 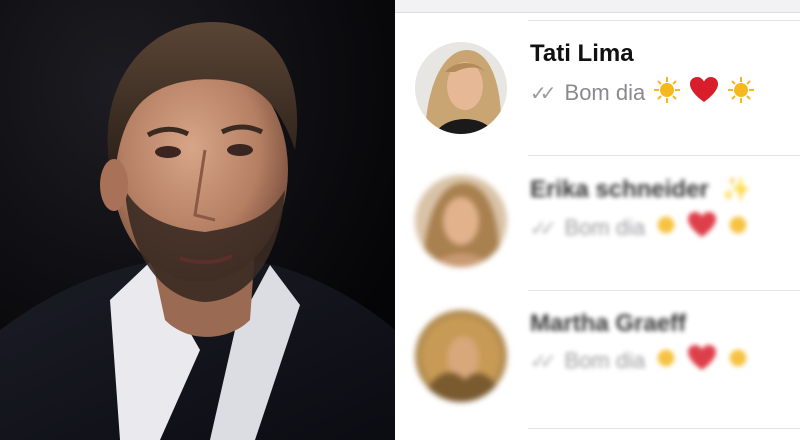 I want to click on chat-name: Erika schneider ✨, so click(x=640, y=189).